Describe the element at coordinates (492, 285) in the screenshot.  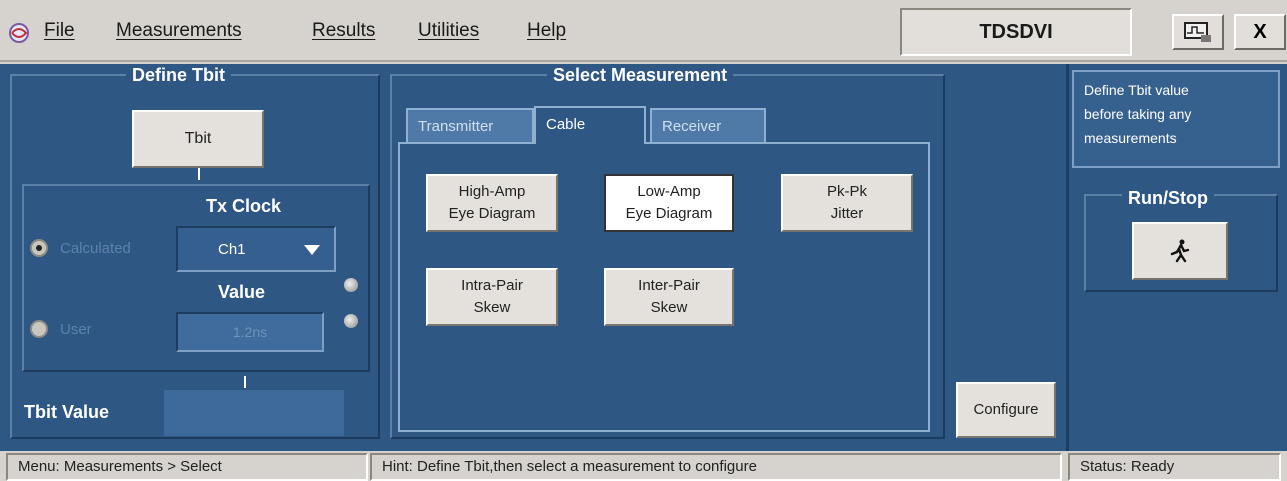
I see `intra-pair-line1: Intra-Pair` at that location.